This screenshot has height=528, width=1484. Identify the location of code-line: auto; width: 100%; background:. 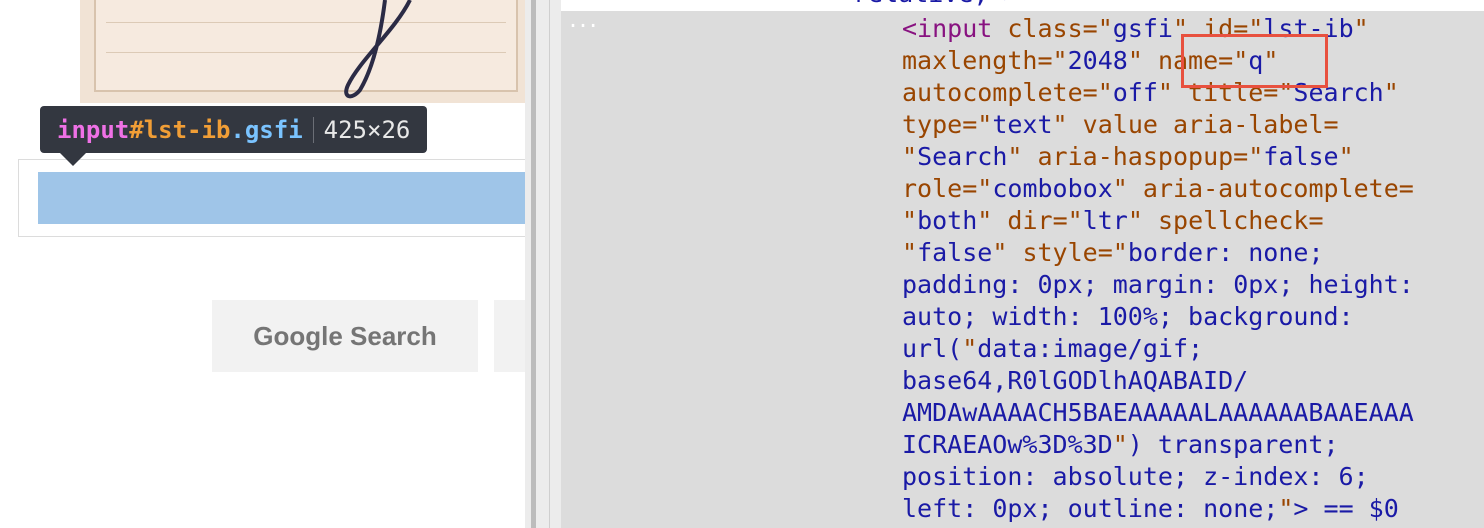
(1128, 316).